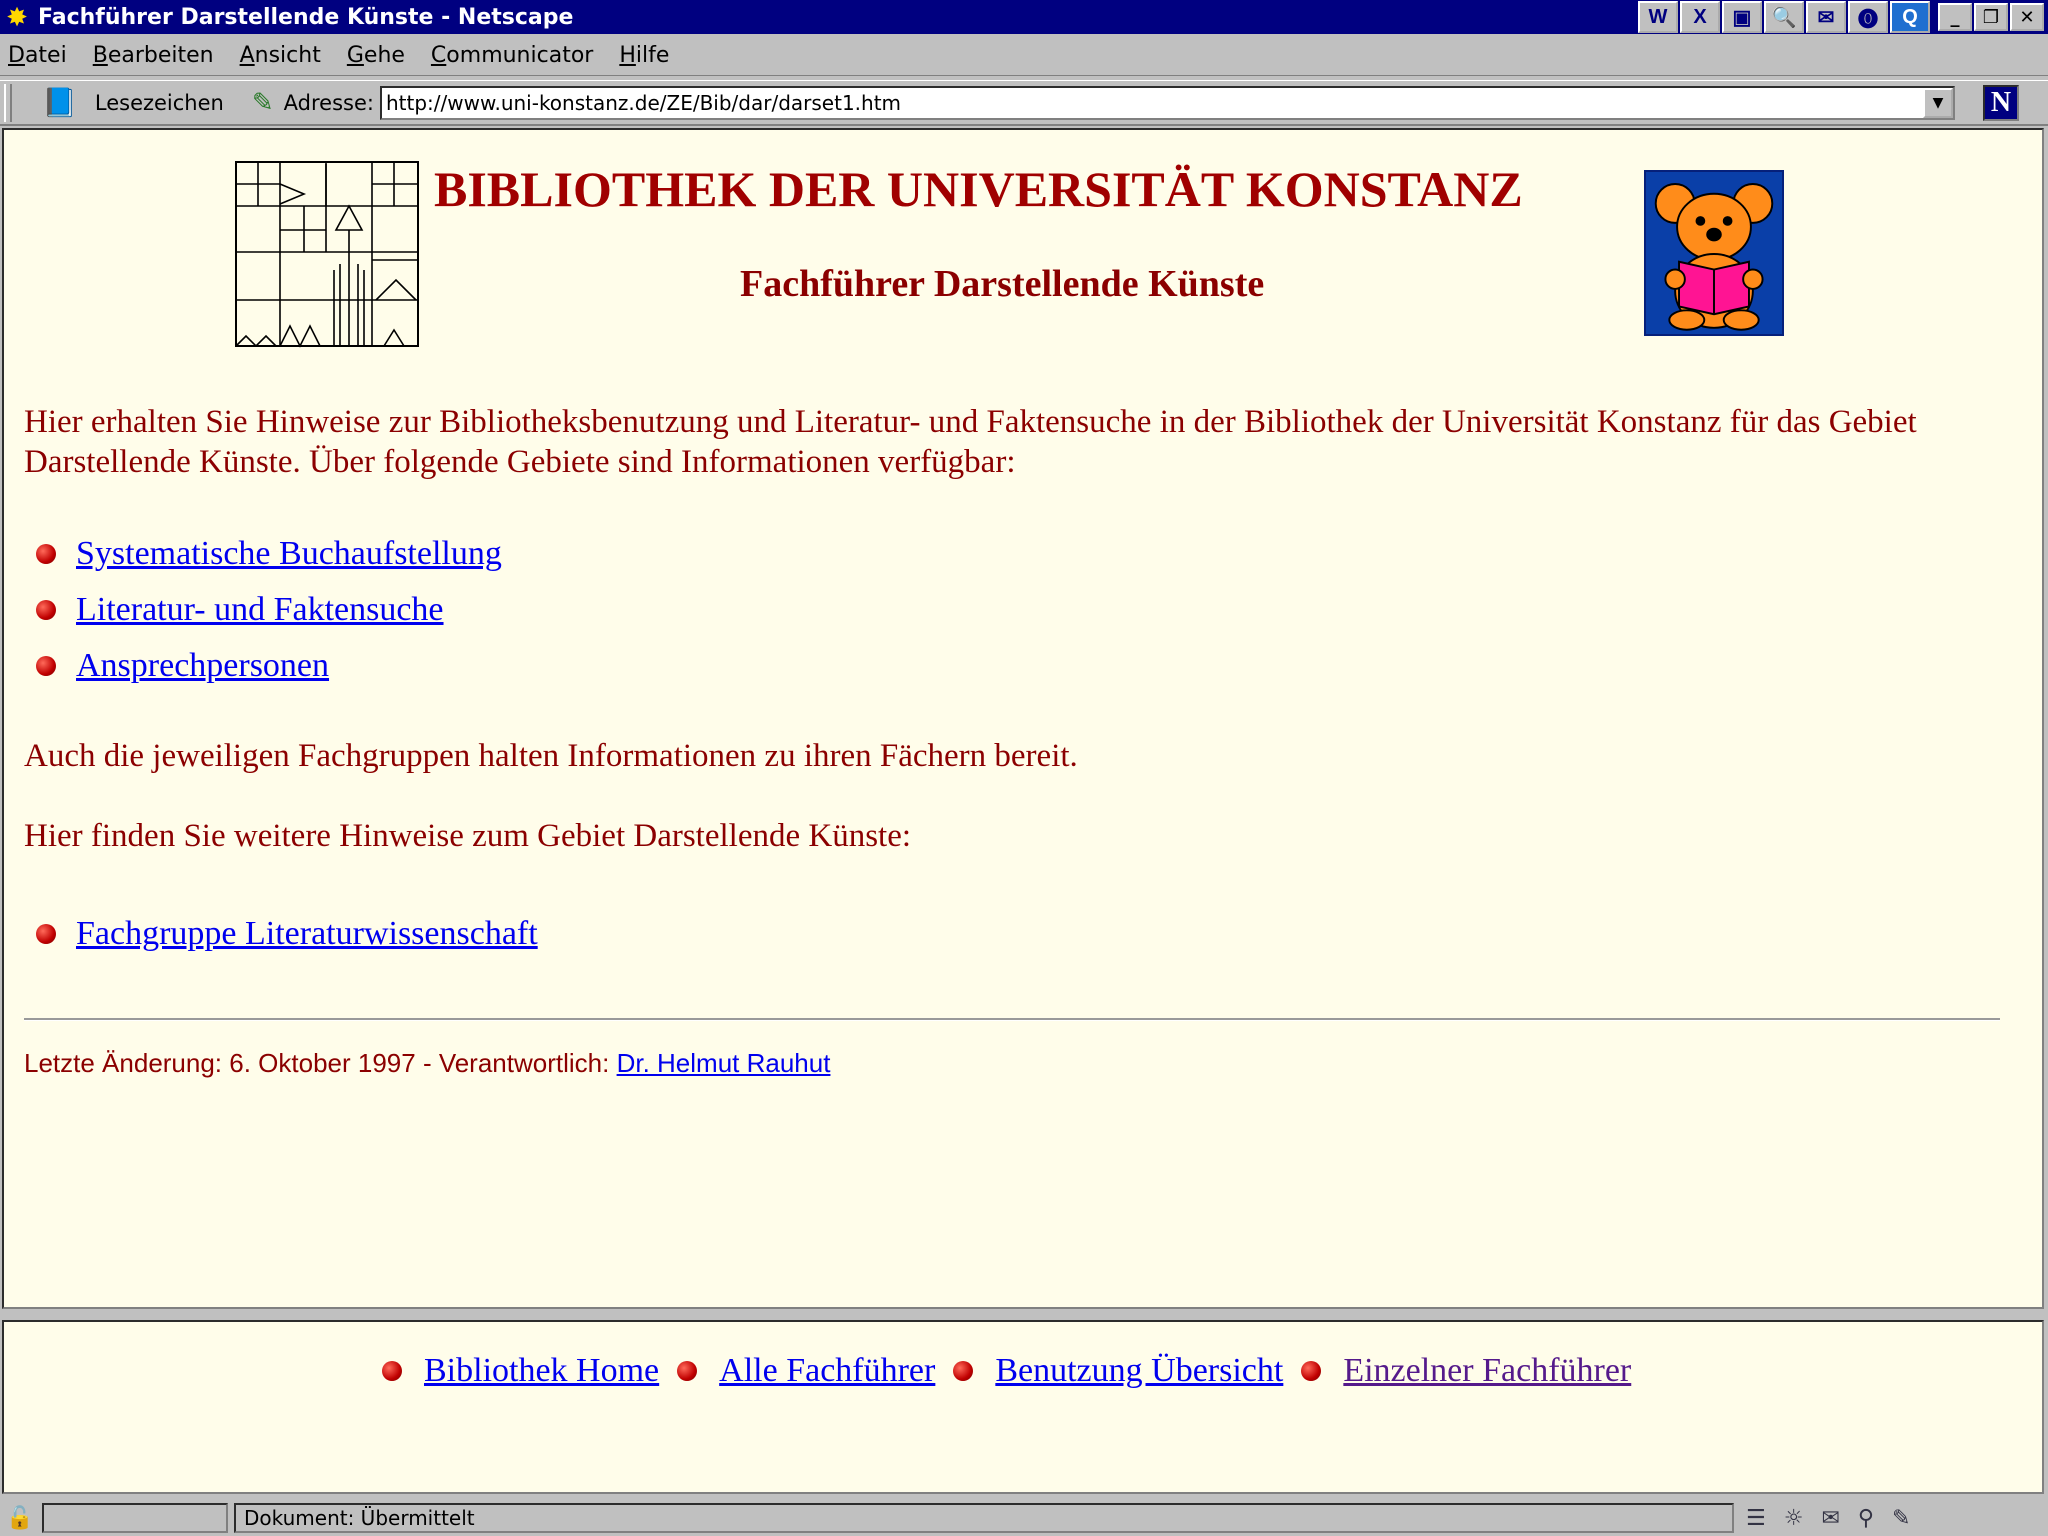 The width and height of the screenshot is (2048, 1536). I want to click on list-item: Literatur- und Faktensuche, so click(269, 610).